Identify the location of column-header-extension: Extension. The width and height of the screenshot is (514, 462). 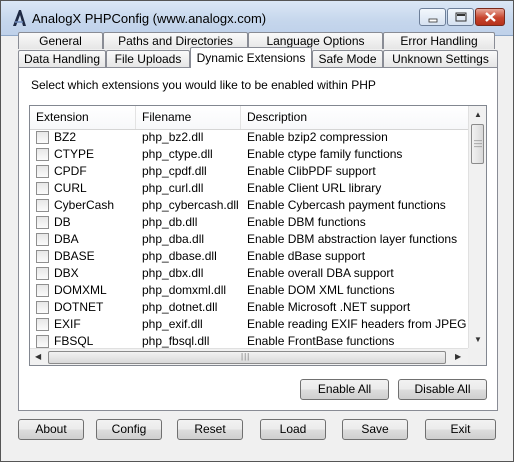
(83, 117).